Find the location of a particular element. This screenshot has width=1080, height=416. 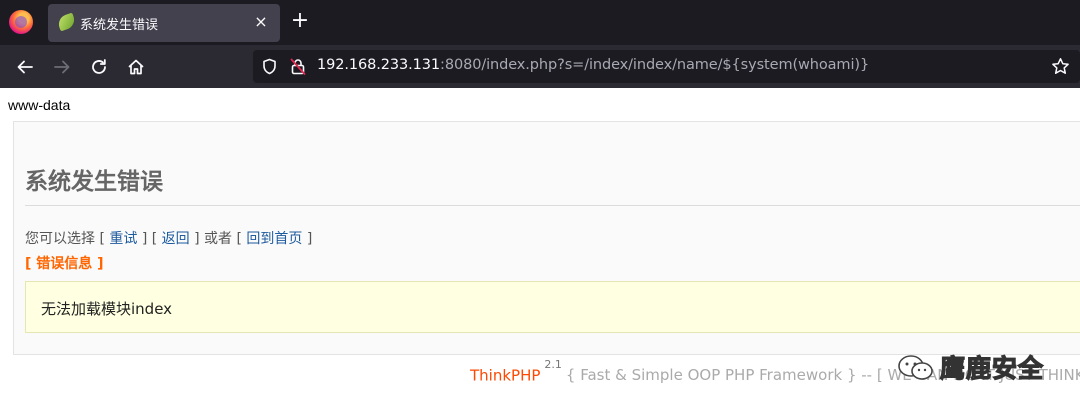

watermark: 鹰鹿安全 is located at coordinates (974, 371).